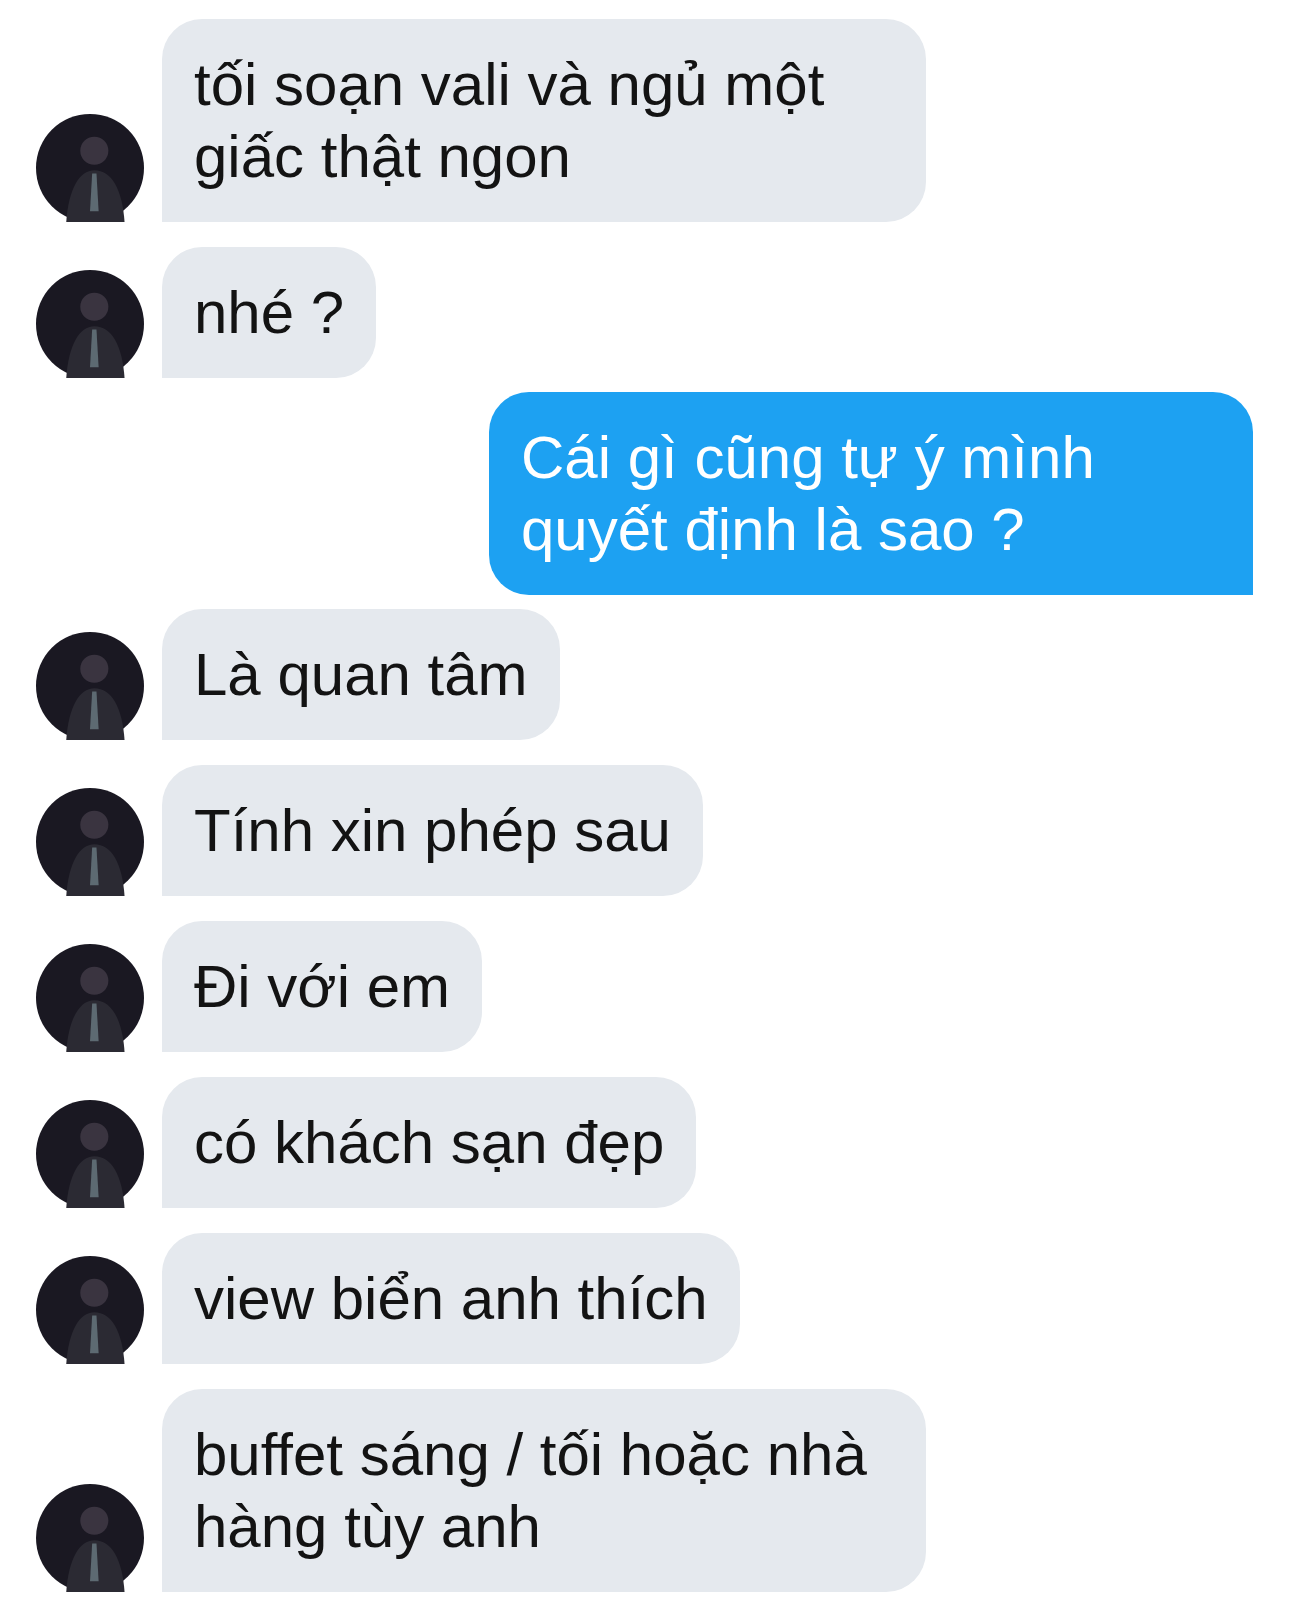 The height and width of the screenshot is (1617, 1290). What do you see at coordinates (432, 830) in the screenshot?
I see `received-message: Tính xin phép sau` at bounding box center [432, 830].